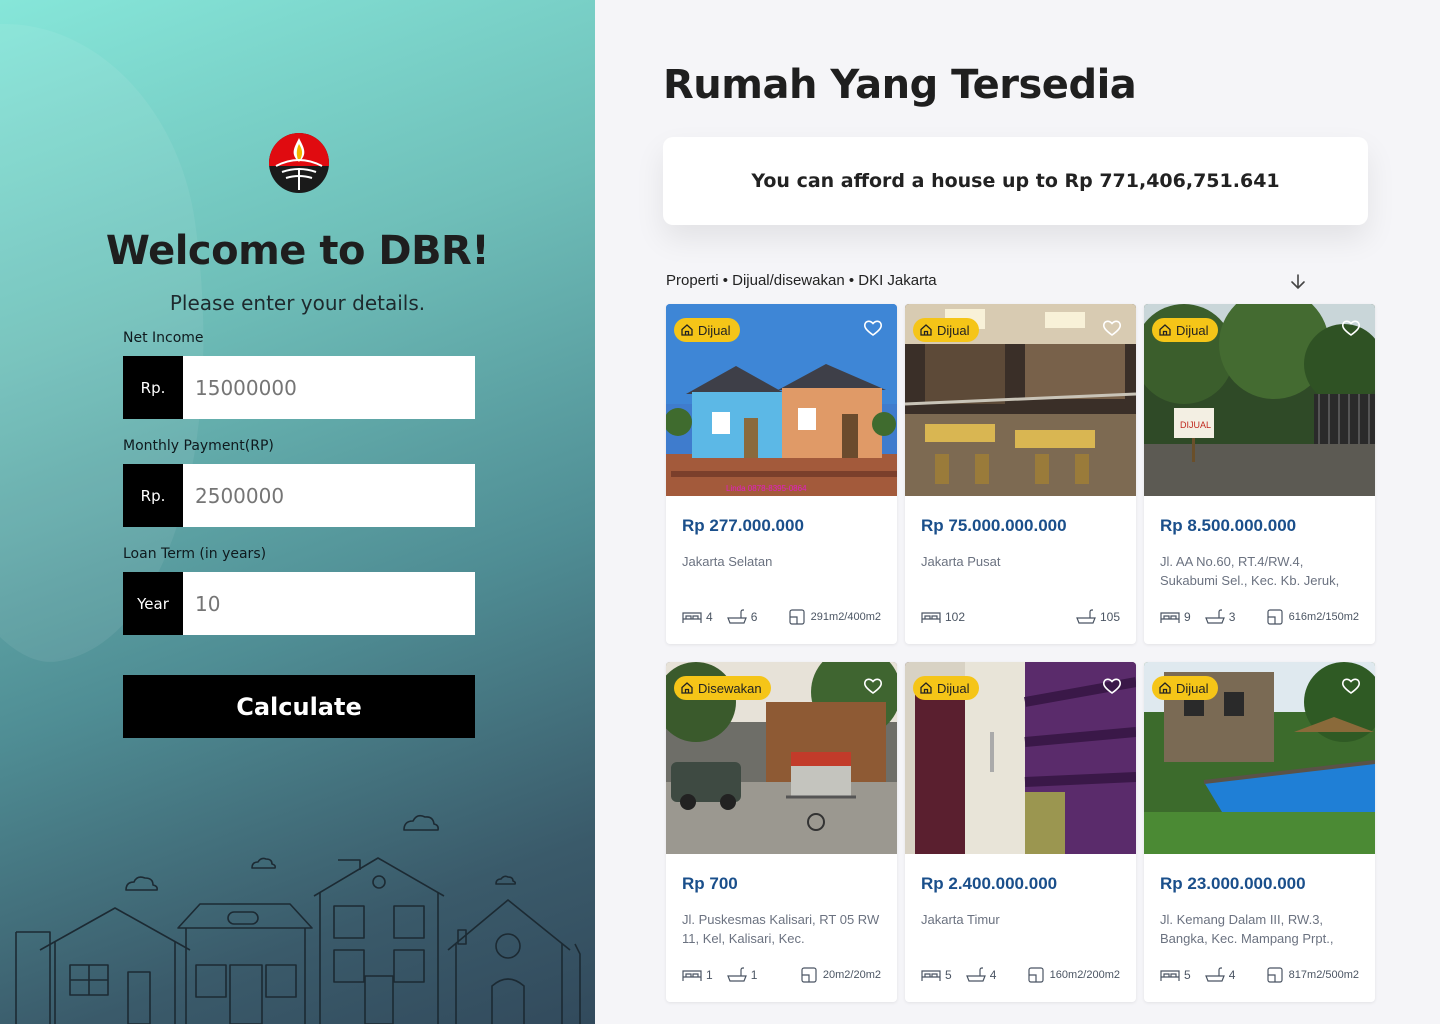 The width and height of the screenshot is (1440, 1024). I want to click on beds-feature: 102, so click(943, 617).